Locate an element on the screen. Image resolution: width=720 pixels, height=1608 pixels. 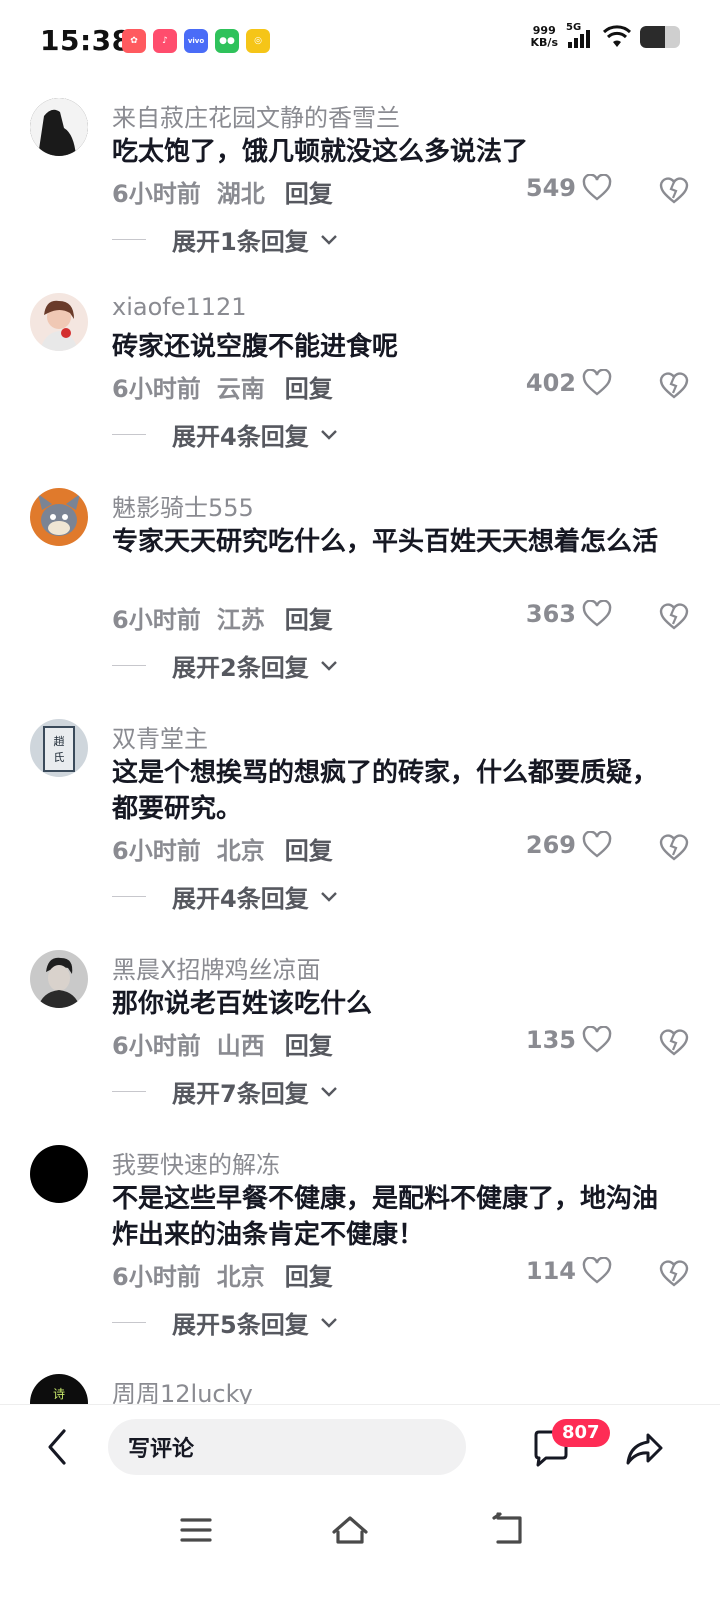
like-button: 363 is located at coordinates (569, 614).